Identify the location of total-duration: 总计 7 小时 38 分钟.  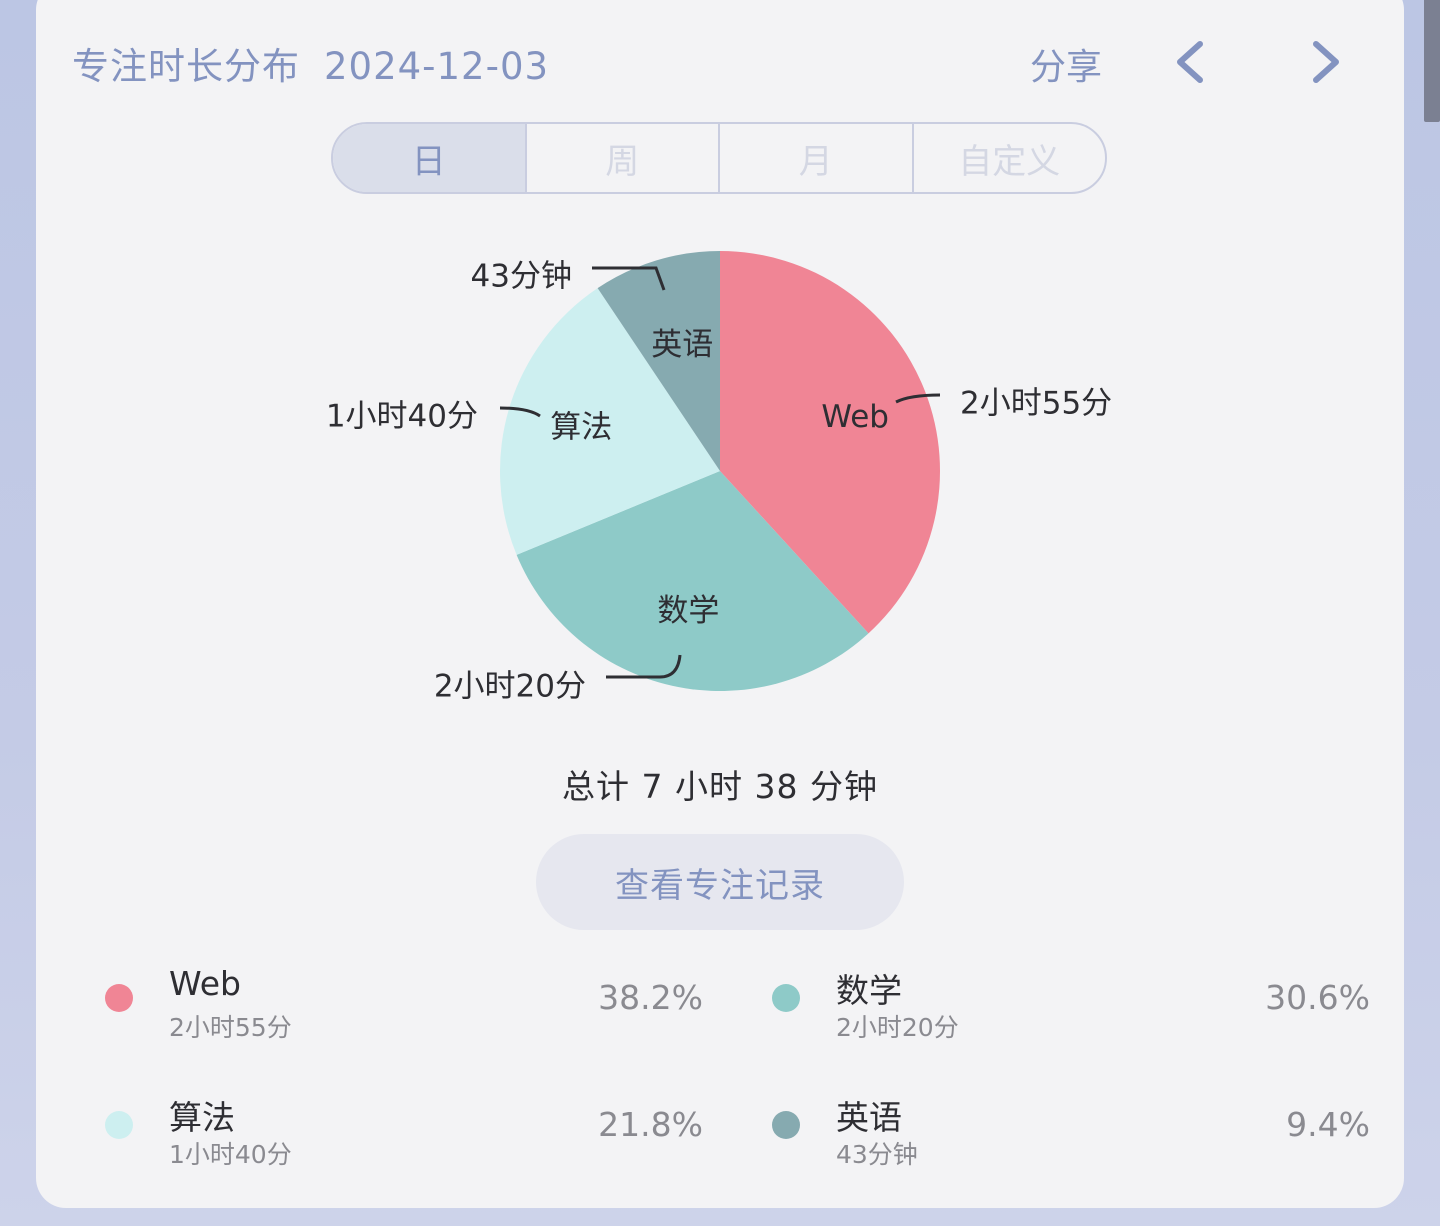
(720, 786).